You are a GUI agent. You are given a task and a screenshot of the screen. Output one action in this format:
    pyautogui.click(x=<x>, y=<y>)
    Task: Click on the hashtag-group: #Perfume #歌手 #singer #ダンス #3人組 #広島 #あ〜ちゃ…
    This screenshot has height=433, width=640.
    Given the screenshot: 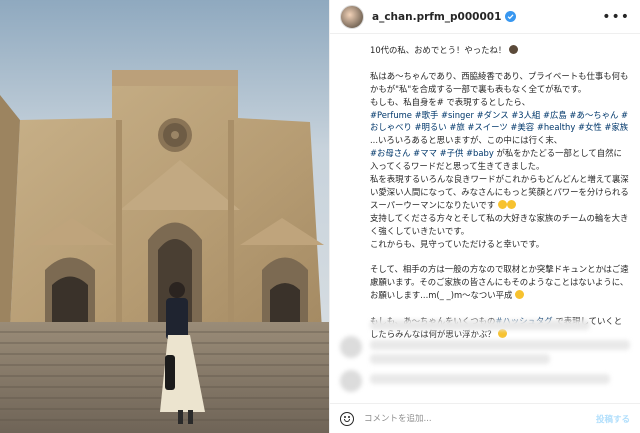 What is the action you would take?
    pyautogui.click(x=499, y=121)
    